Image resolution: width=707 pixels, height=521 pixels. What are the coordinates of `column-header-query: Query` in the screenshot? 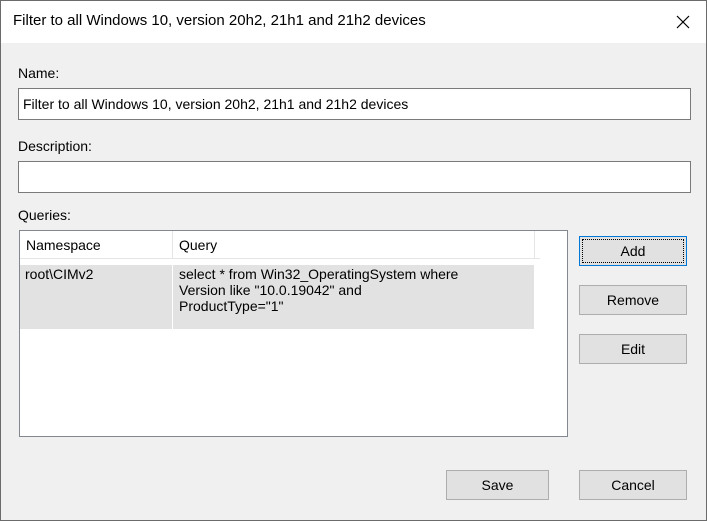 It's located at (354, 244).